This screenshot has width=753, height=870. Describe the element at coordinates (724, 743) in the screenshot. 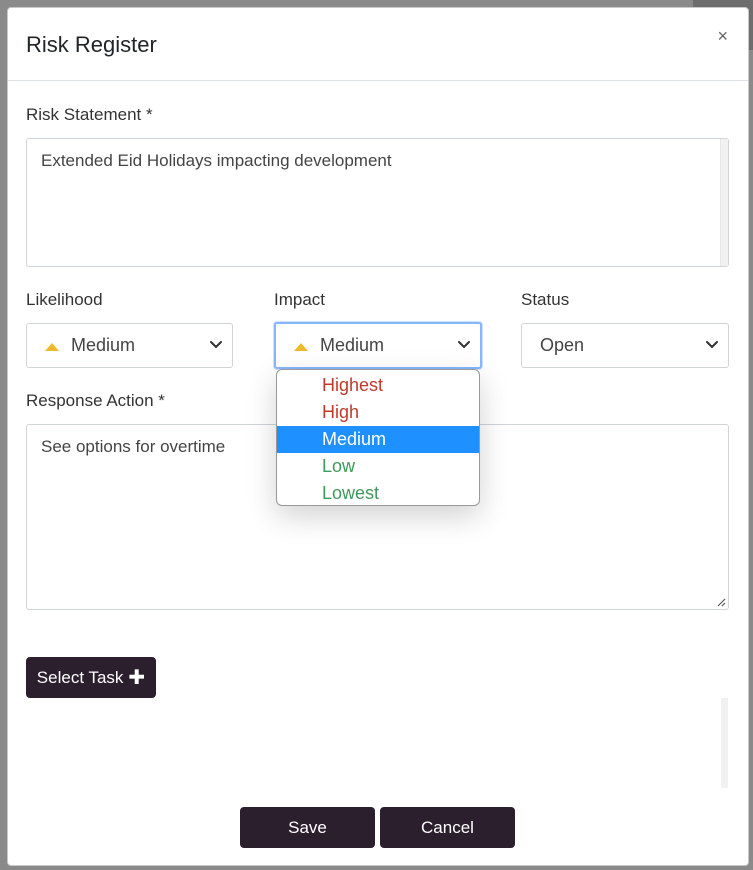

I see `tasks-scrollbar` at that location.